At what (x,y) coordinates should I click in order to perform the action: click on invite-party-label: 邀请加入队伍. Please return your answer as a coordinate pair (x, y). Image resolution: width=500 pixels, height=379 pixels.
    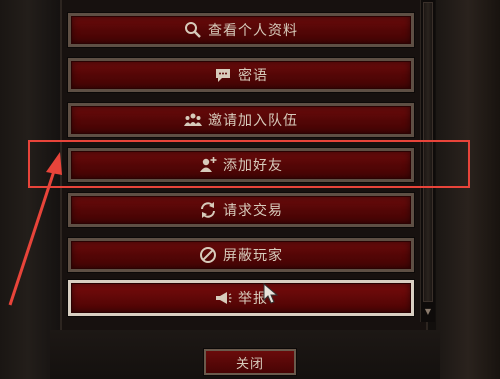
    Looking at the image, I should click on (253, 121).